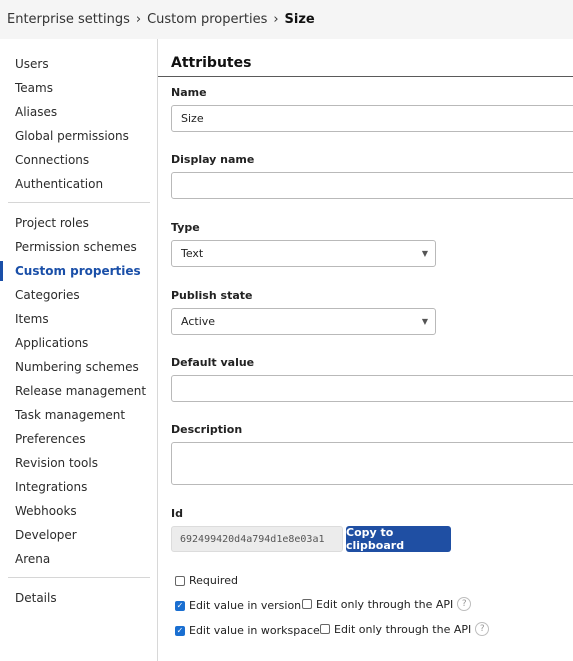 The width and height of the screenshot is (573, 661). What do you see at coordinates (372, 185) in the screenshot?
I see `display-name-field` at bounding box center [372, 185].